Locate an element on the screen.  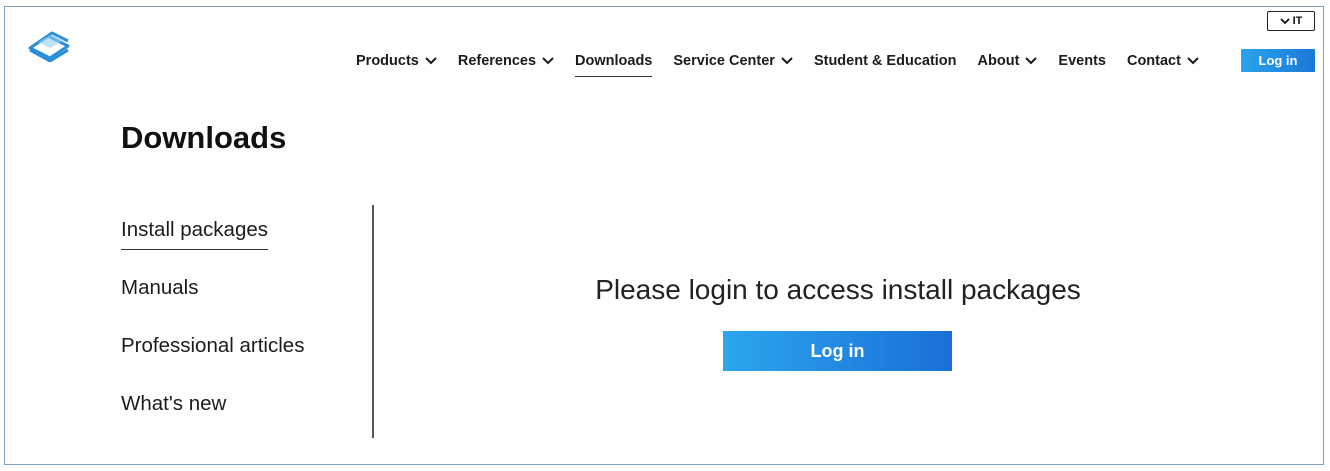
nav-label: Student & Education is located at coordinates (885, 61).